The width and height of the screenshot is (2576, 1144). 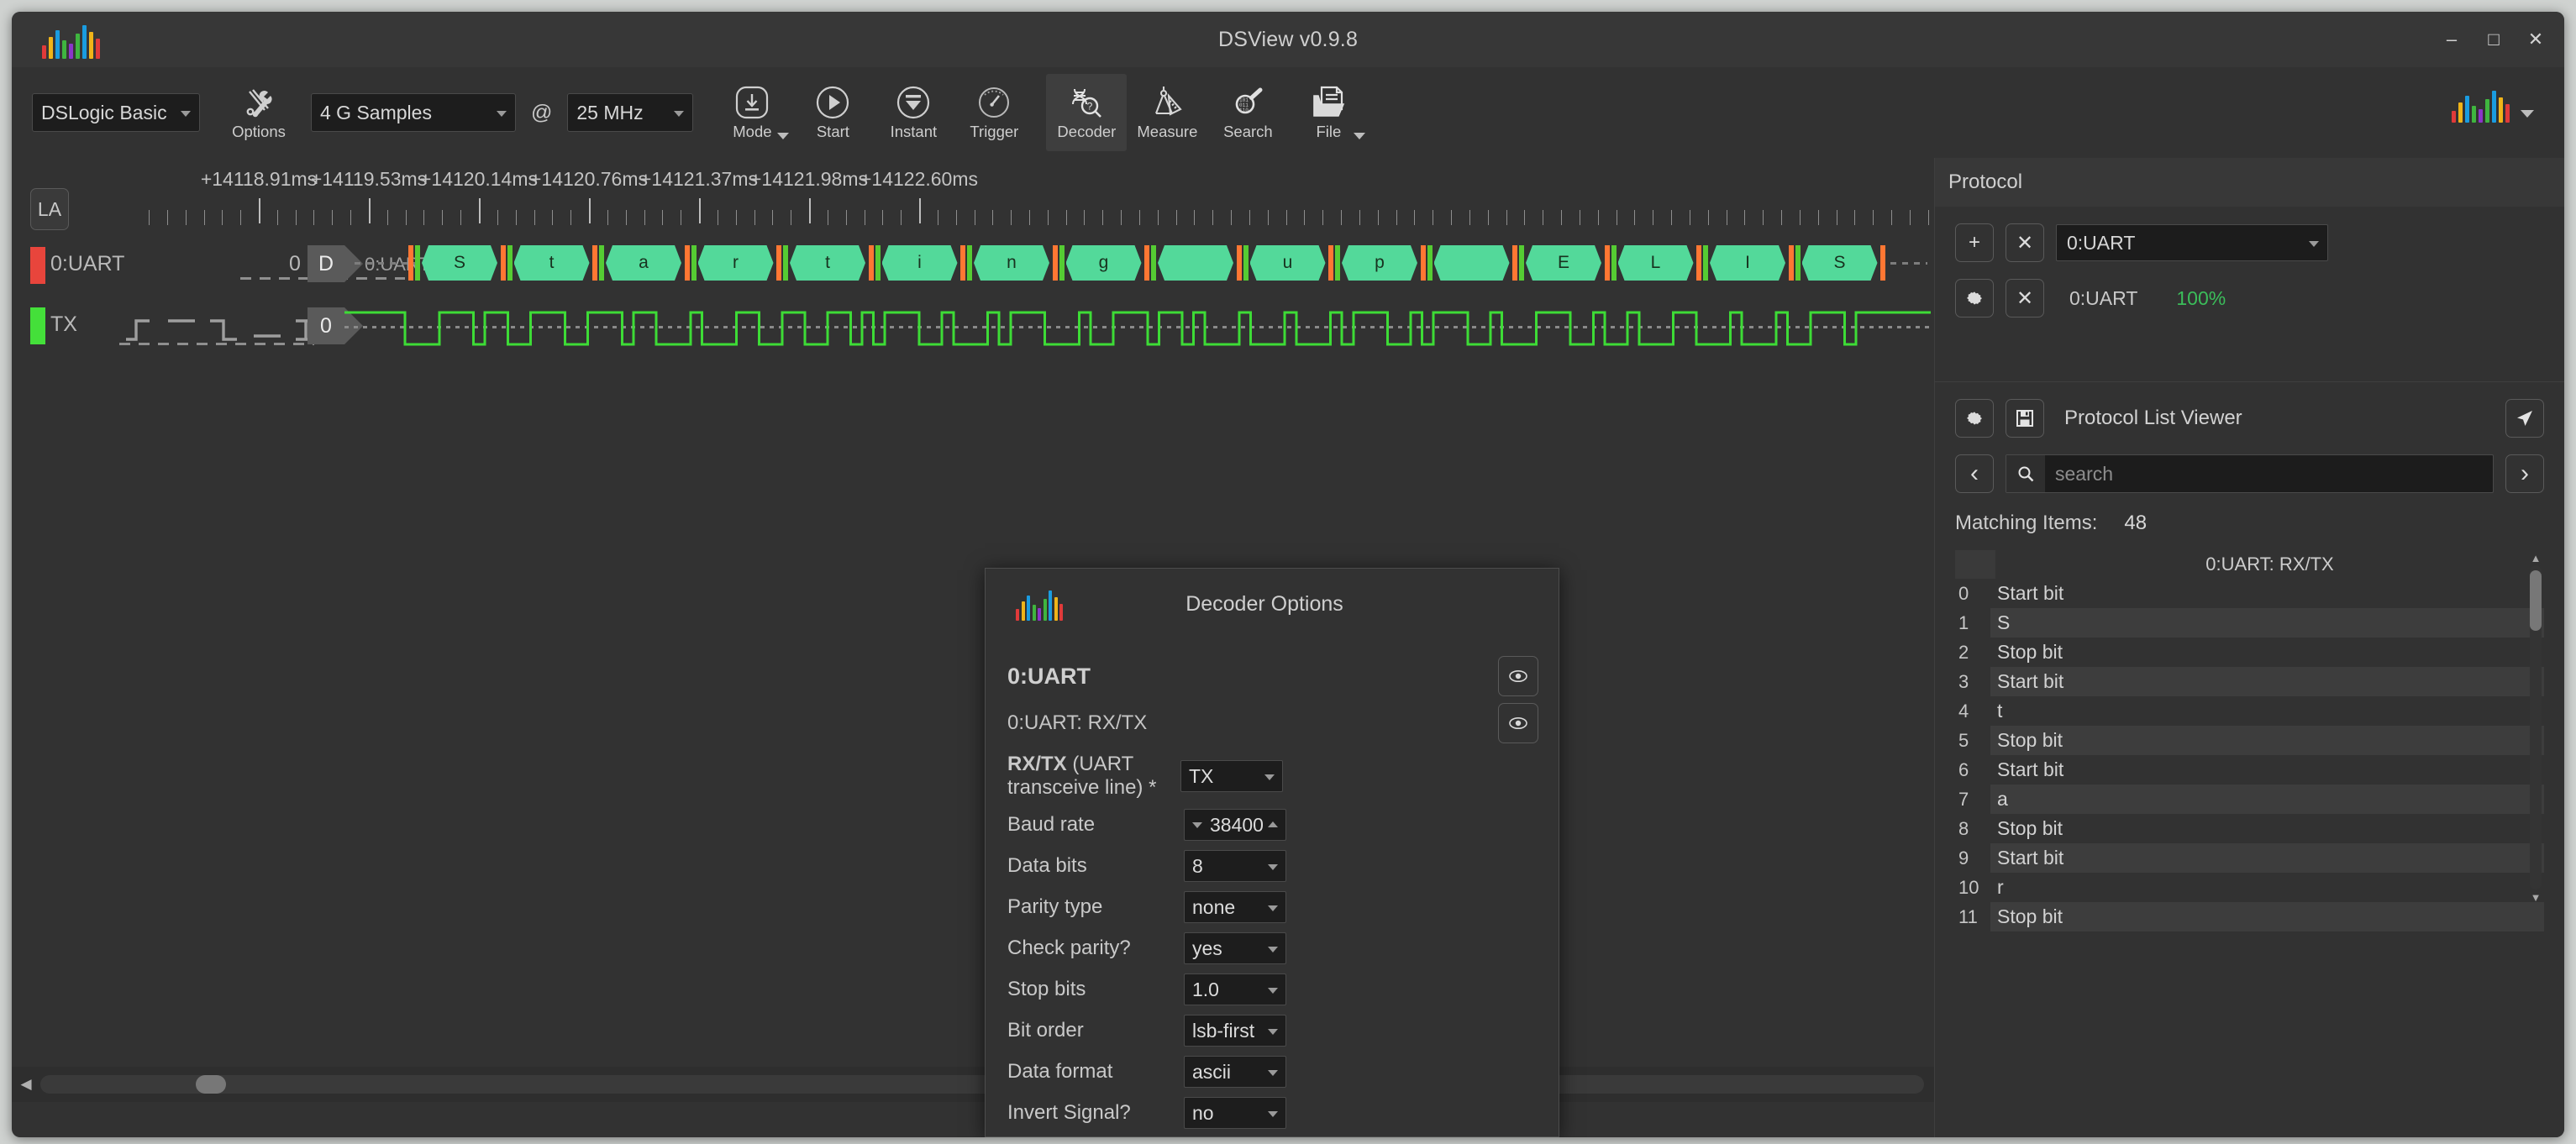 I want to click on horizontal-scrollbar: ◀, so click(x=973, y=1084).